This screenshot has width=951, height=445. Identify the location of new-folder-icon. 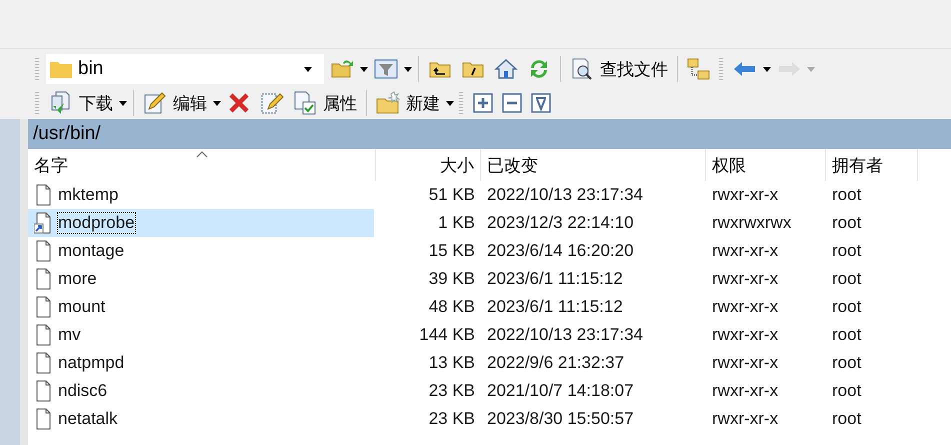
(388, 103).